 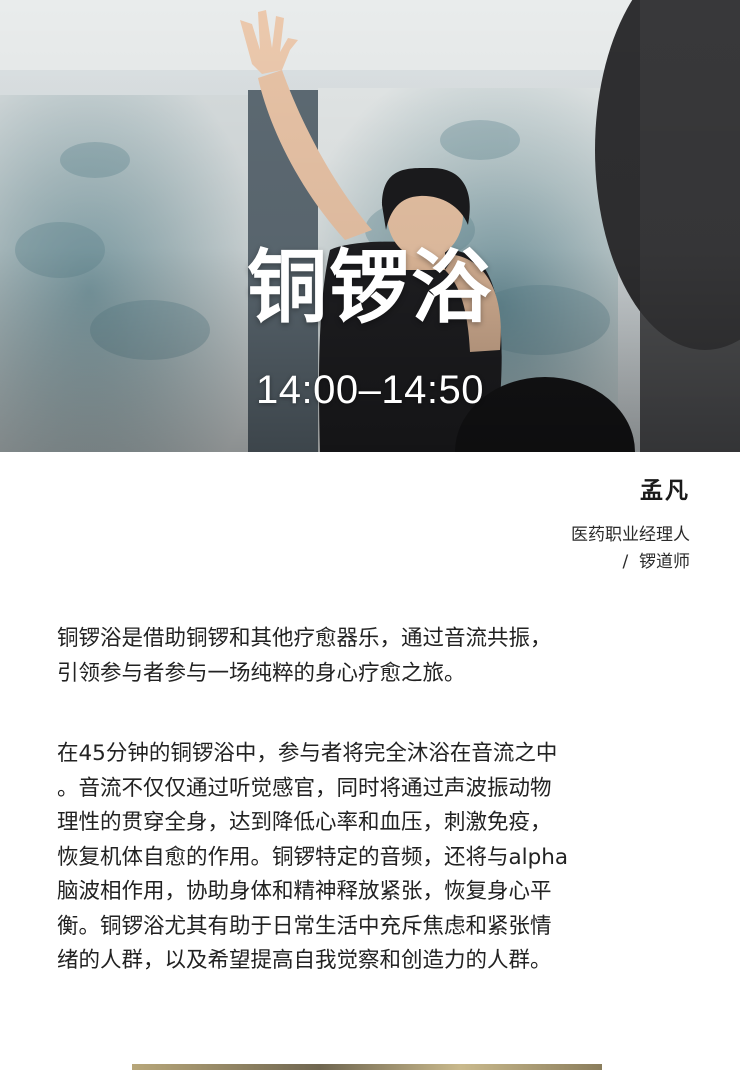 I want to click on text-line: 绪的人群，以及希望提高自我觉察和创造力的人群。, so click(x=304, y=960).